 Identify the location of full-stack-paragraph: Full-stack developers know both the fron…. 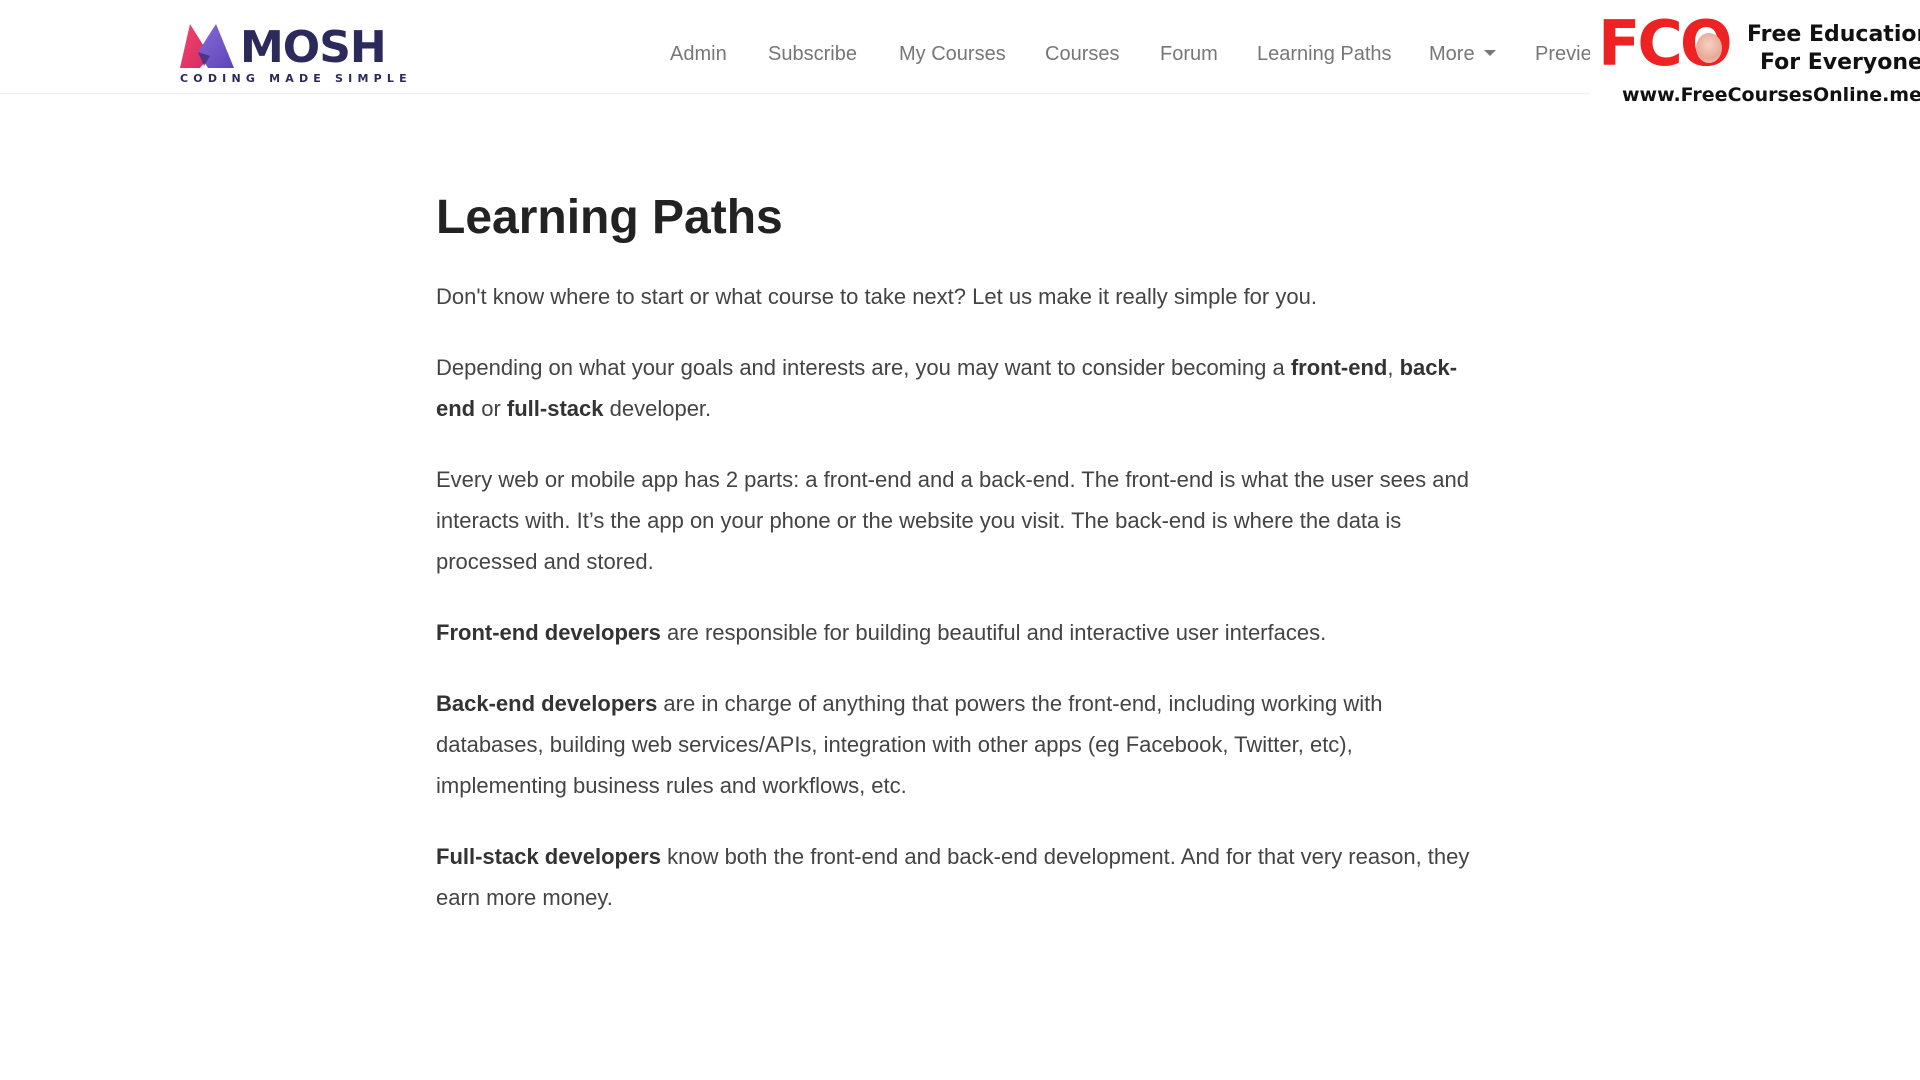
(956, 877).